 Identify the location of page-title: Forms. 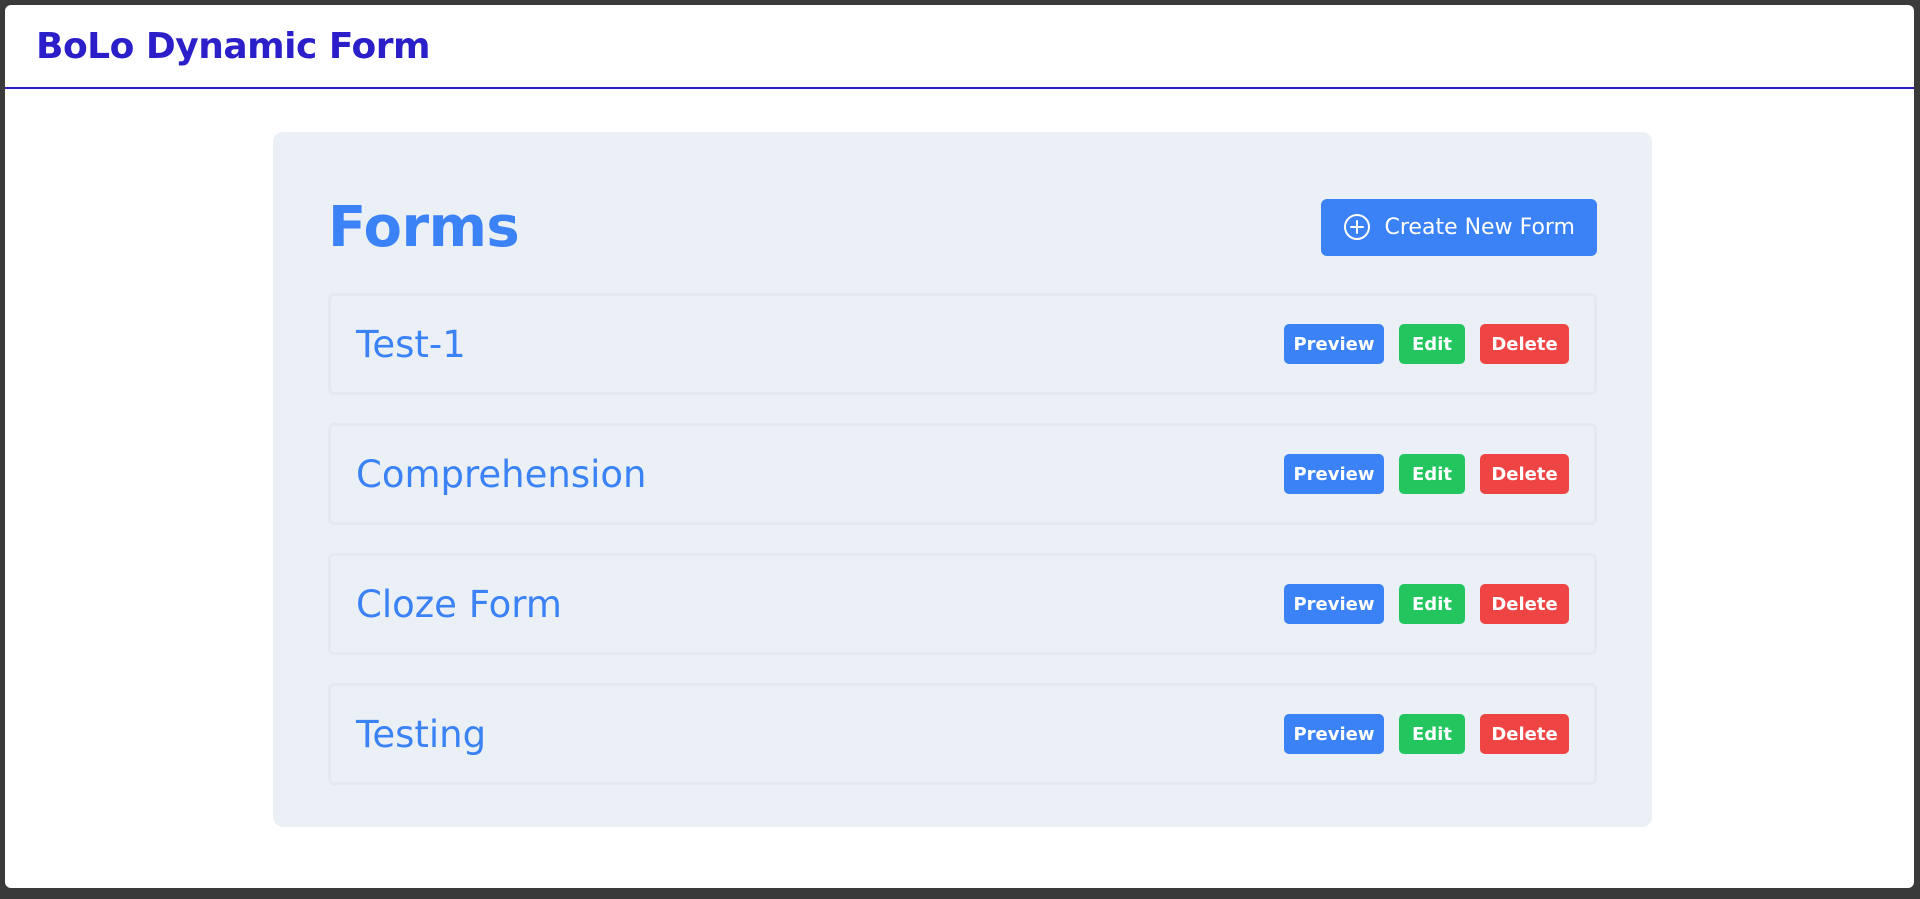
(424, 227).